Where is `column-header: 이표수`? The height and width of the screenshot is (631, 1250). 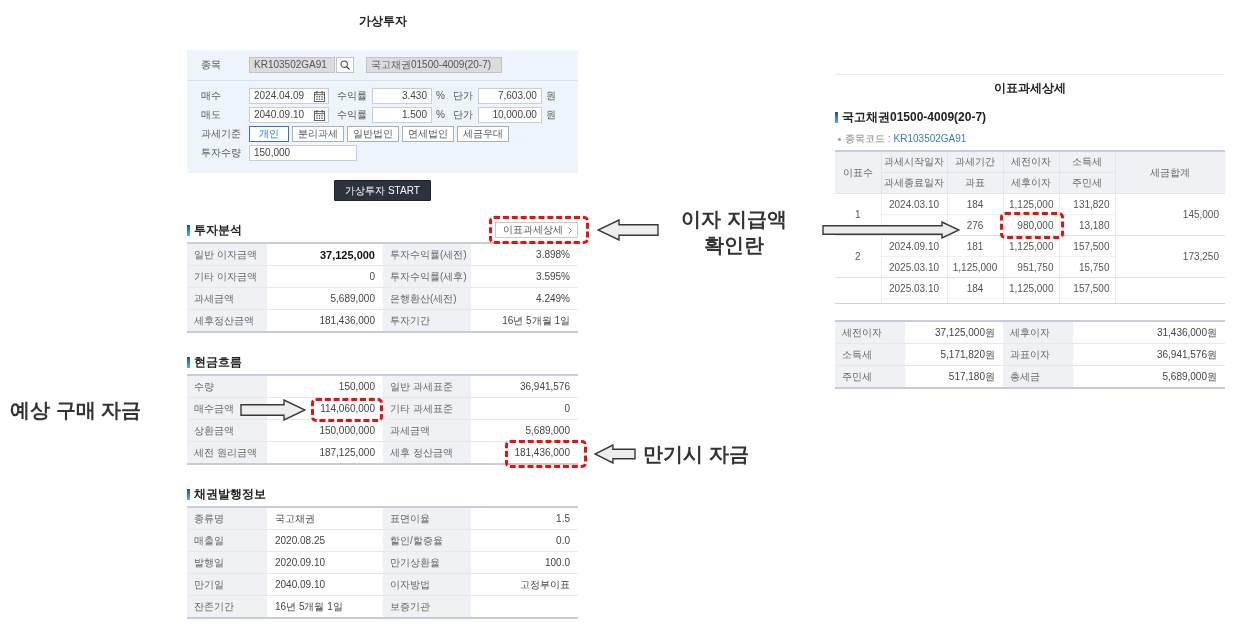 column-header: 이표수 is located at coordinates (858, 172).